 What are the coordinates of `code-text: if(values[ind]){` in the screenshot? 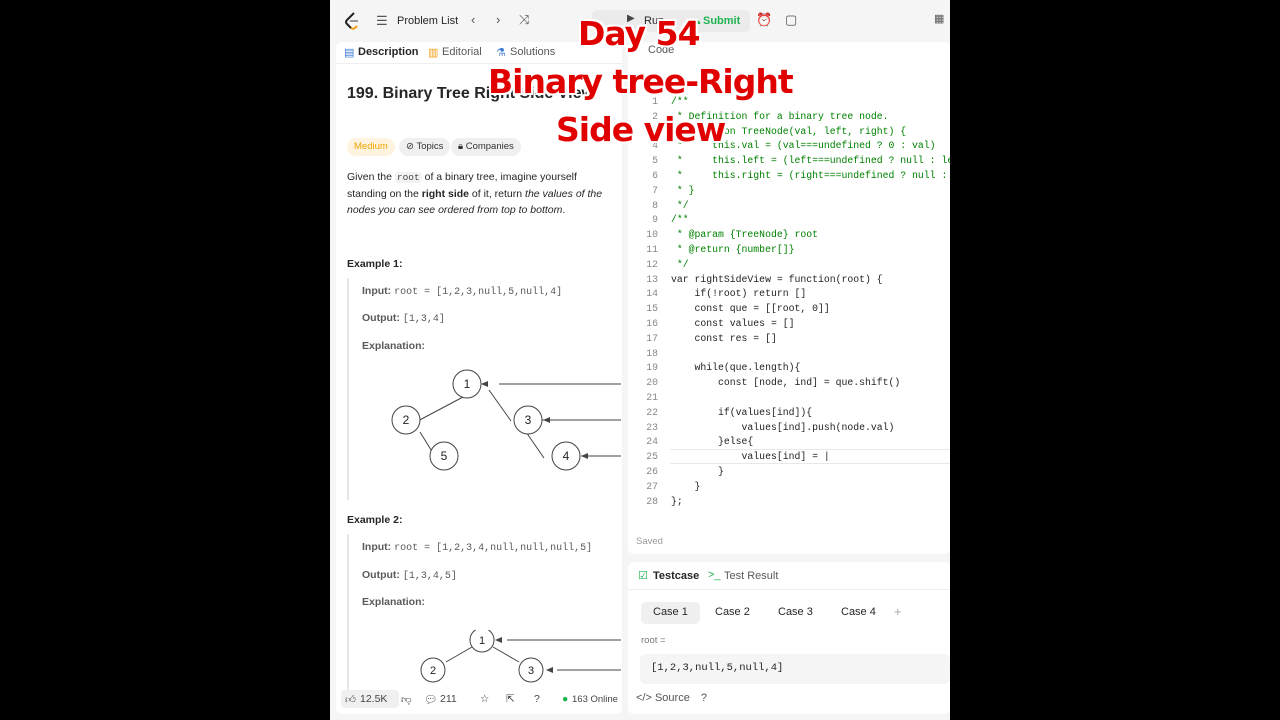 It's located at (742, 412).